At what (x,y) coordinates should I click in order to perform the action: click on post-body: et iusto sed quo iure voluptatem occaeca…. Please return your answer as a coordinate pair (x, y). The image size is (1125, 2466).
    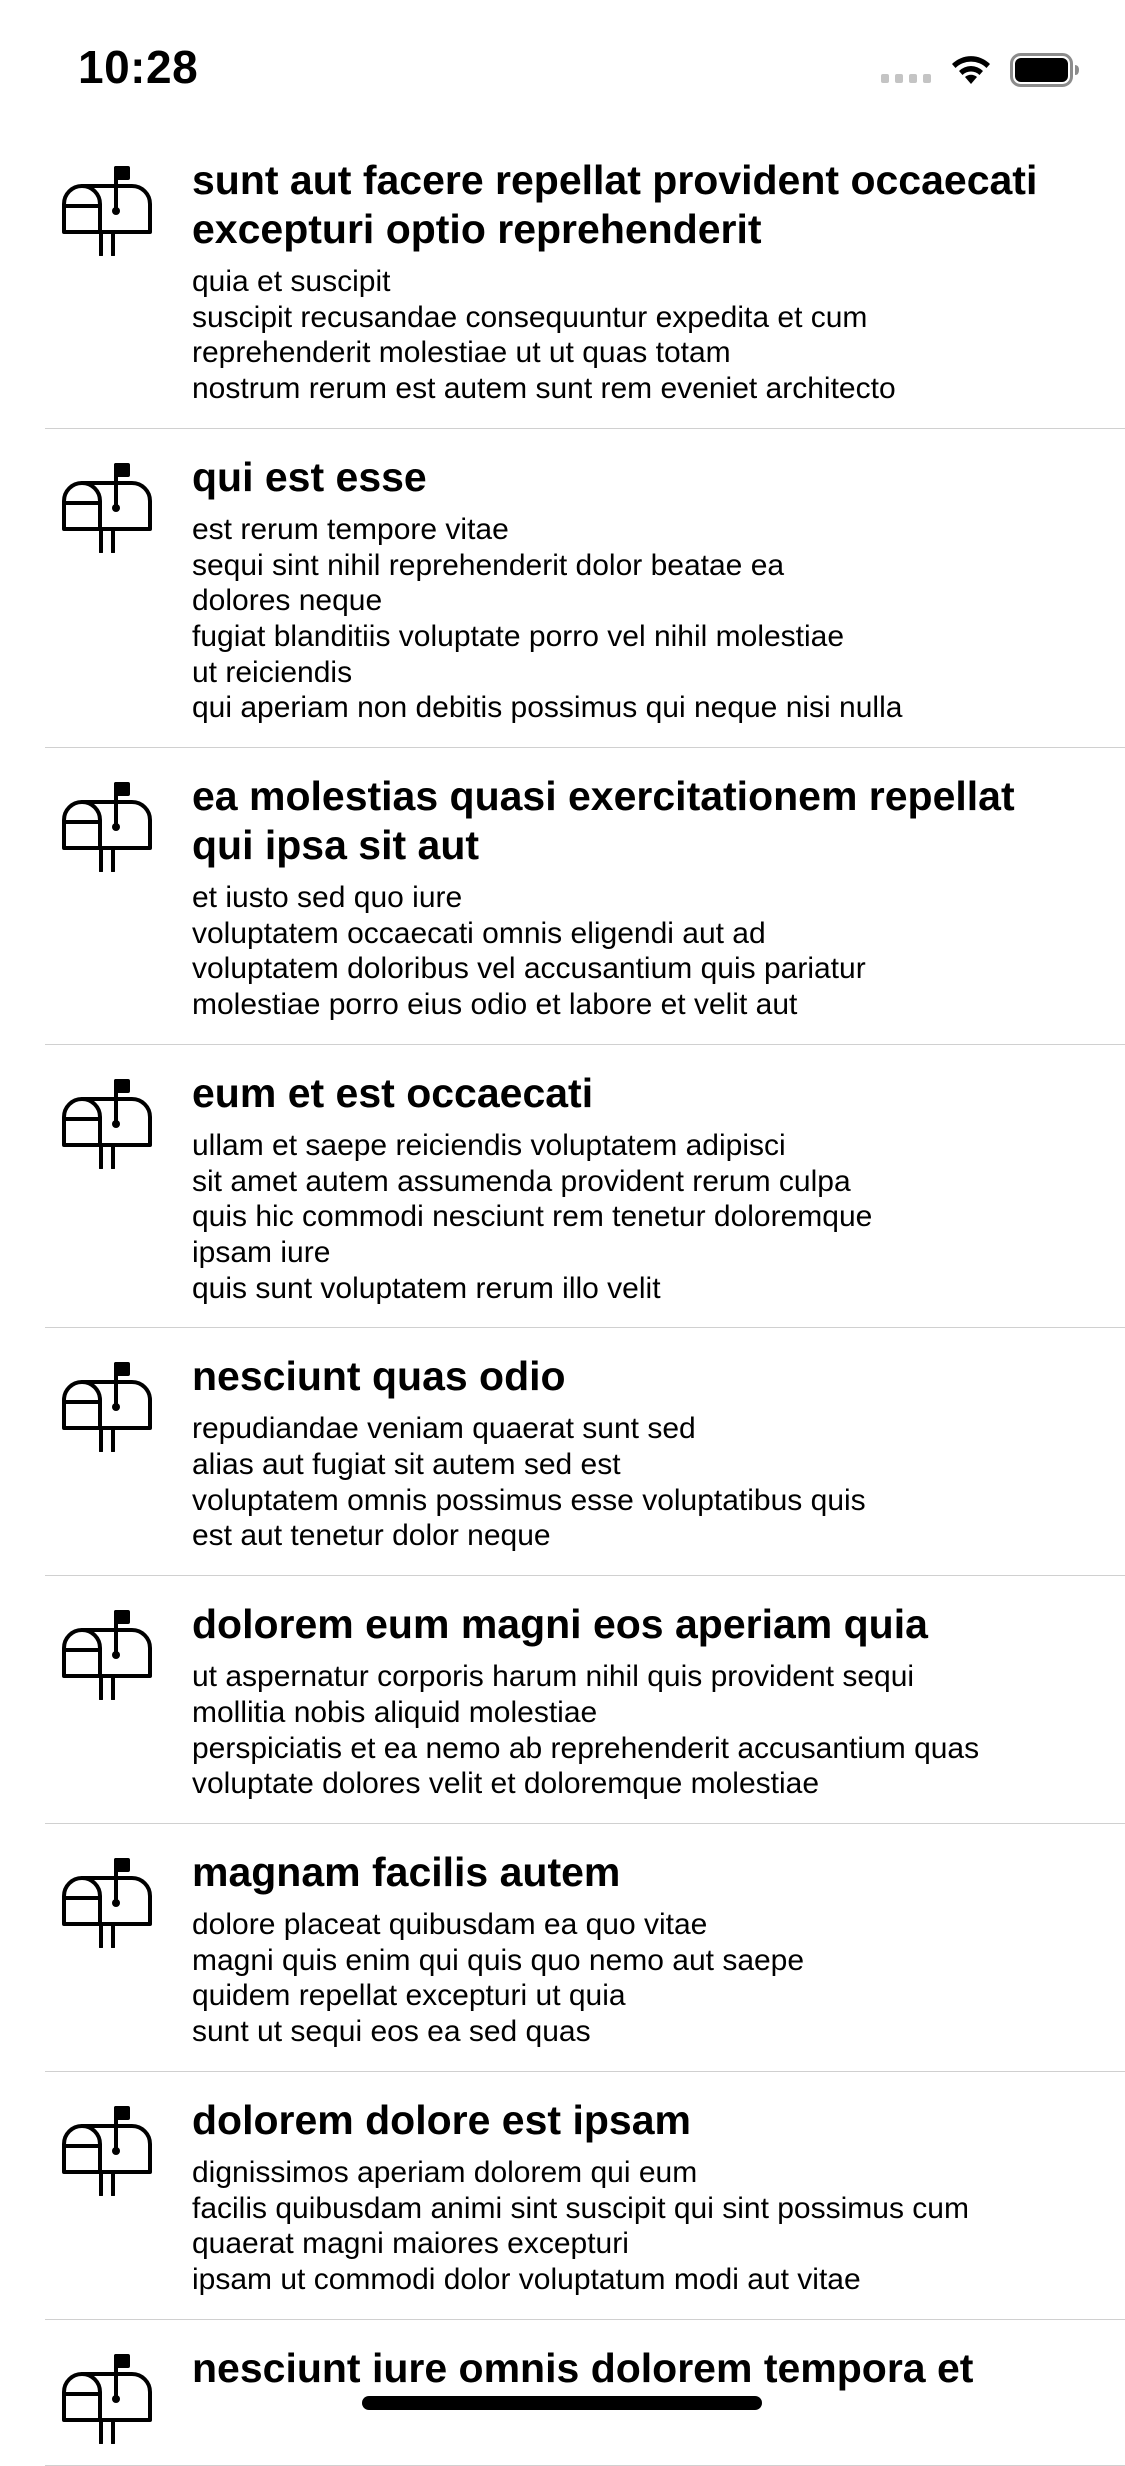
    Looking at the image, I should click on (529, 951).